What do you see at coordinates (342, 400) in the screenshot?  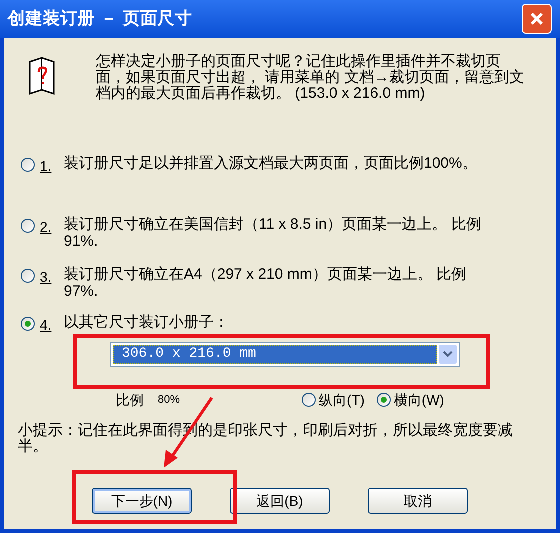 I see `orientation-label: 纵向(T)` at bounding box center [342, 400].